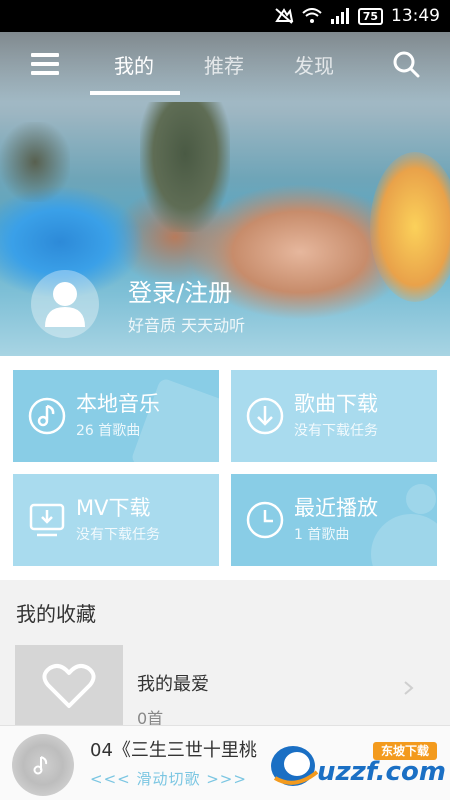  I want to click on search-icon, so click(406, 64).